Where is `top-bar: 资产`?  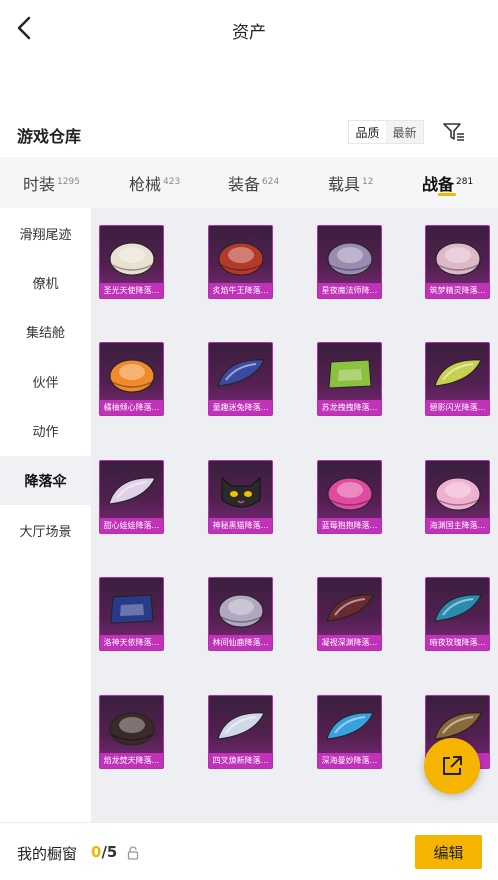
top-bar: 资产 is located at coordinates (249, 29).